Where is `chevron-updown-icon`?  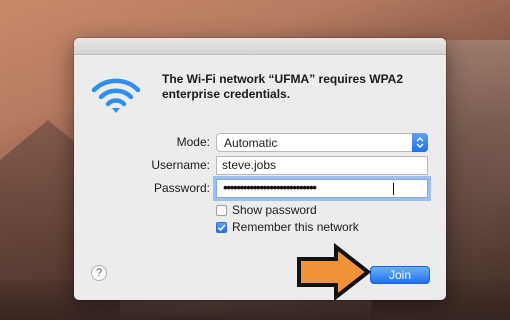
chevron-updown-icon is located at coordinates (420, 142).